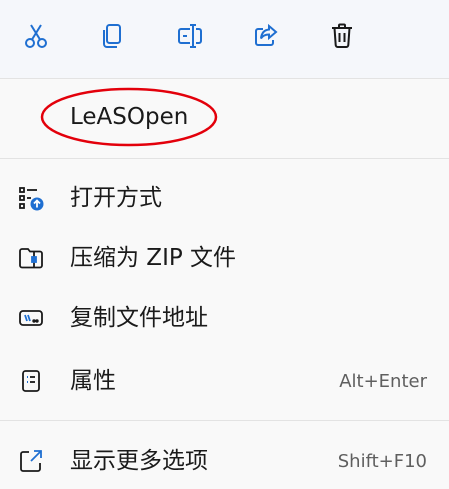  I want to click on share-icon, so click(266, 34).